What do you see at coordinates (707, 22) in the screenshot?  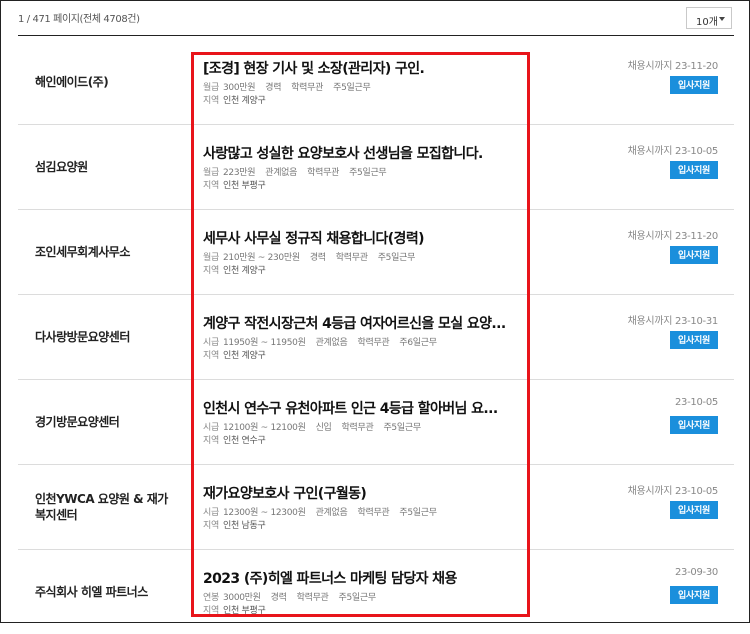 I see `per-page-value: 10개` at bounding box center [707, 22].